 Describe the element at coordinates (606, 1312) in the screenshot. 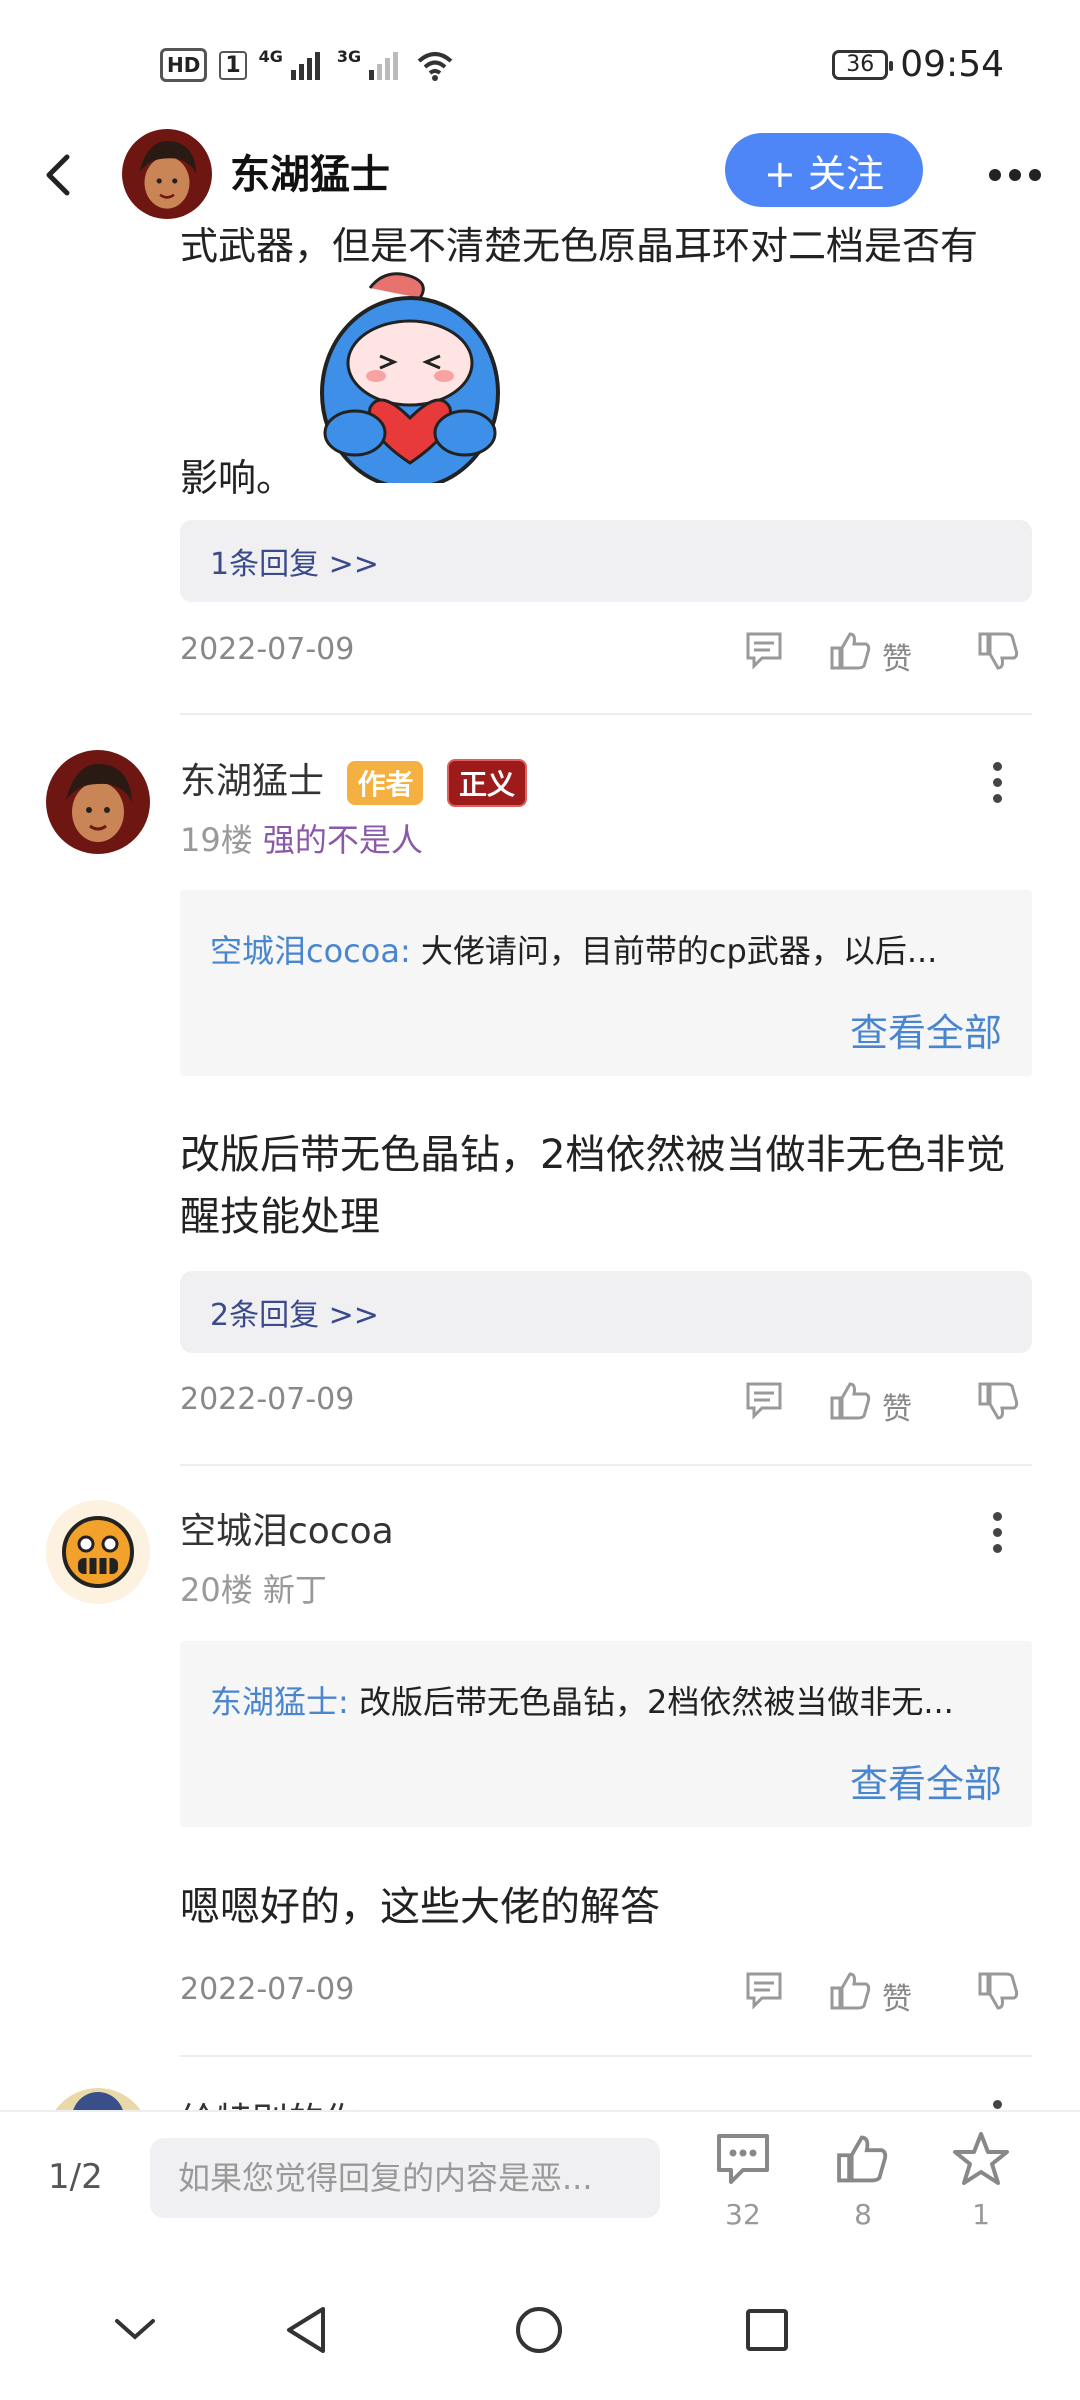

I see `view-replies-button: 2条回复 >>` at that location.